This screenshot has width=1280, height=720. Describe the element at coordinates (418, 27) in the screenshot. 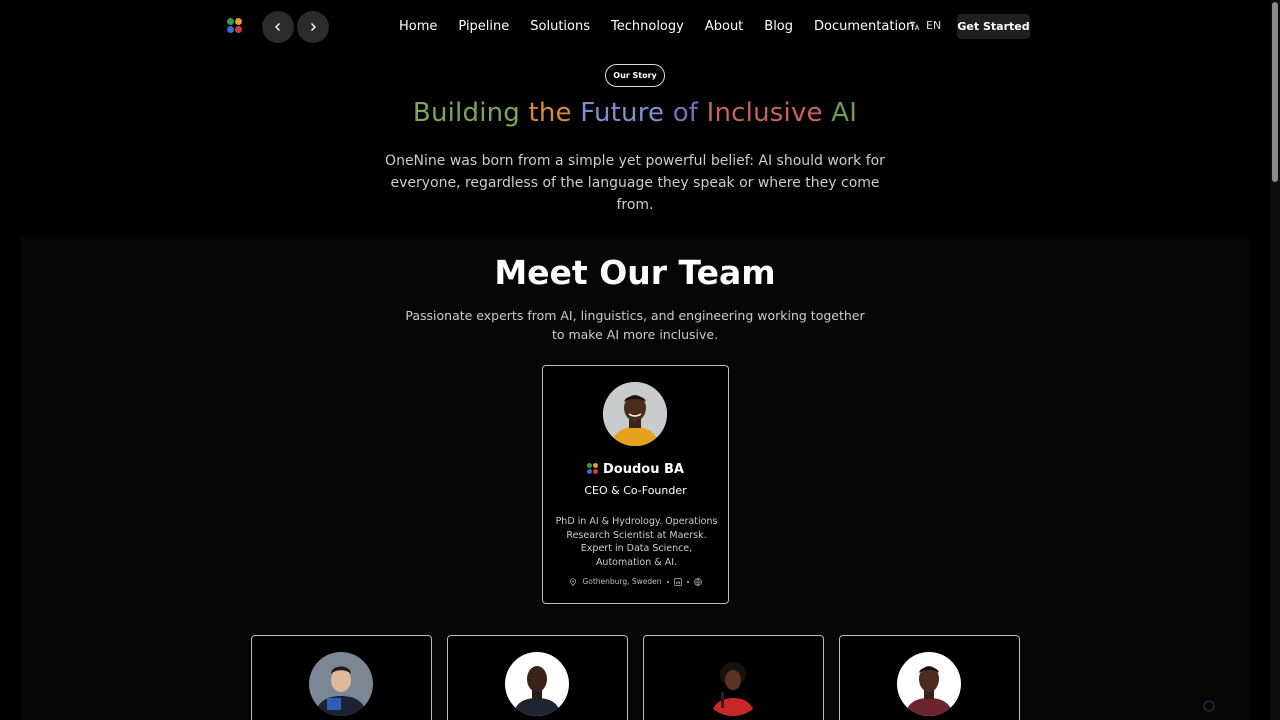

I see `nav-item-home: Home` at that location.